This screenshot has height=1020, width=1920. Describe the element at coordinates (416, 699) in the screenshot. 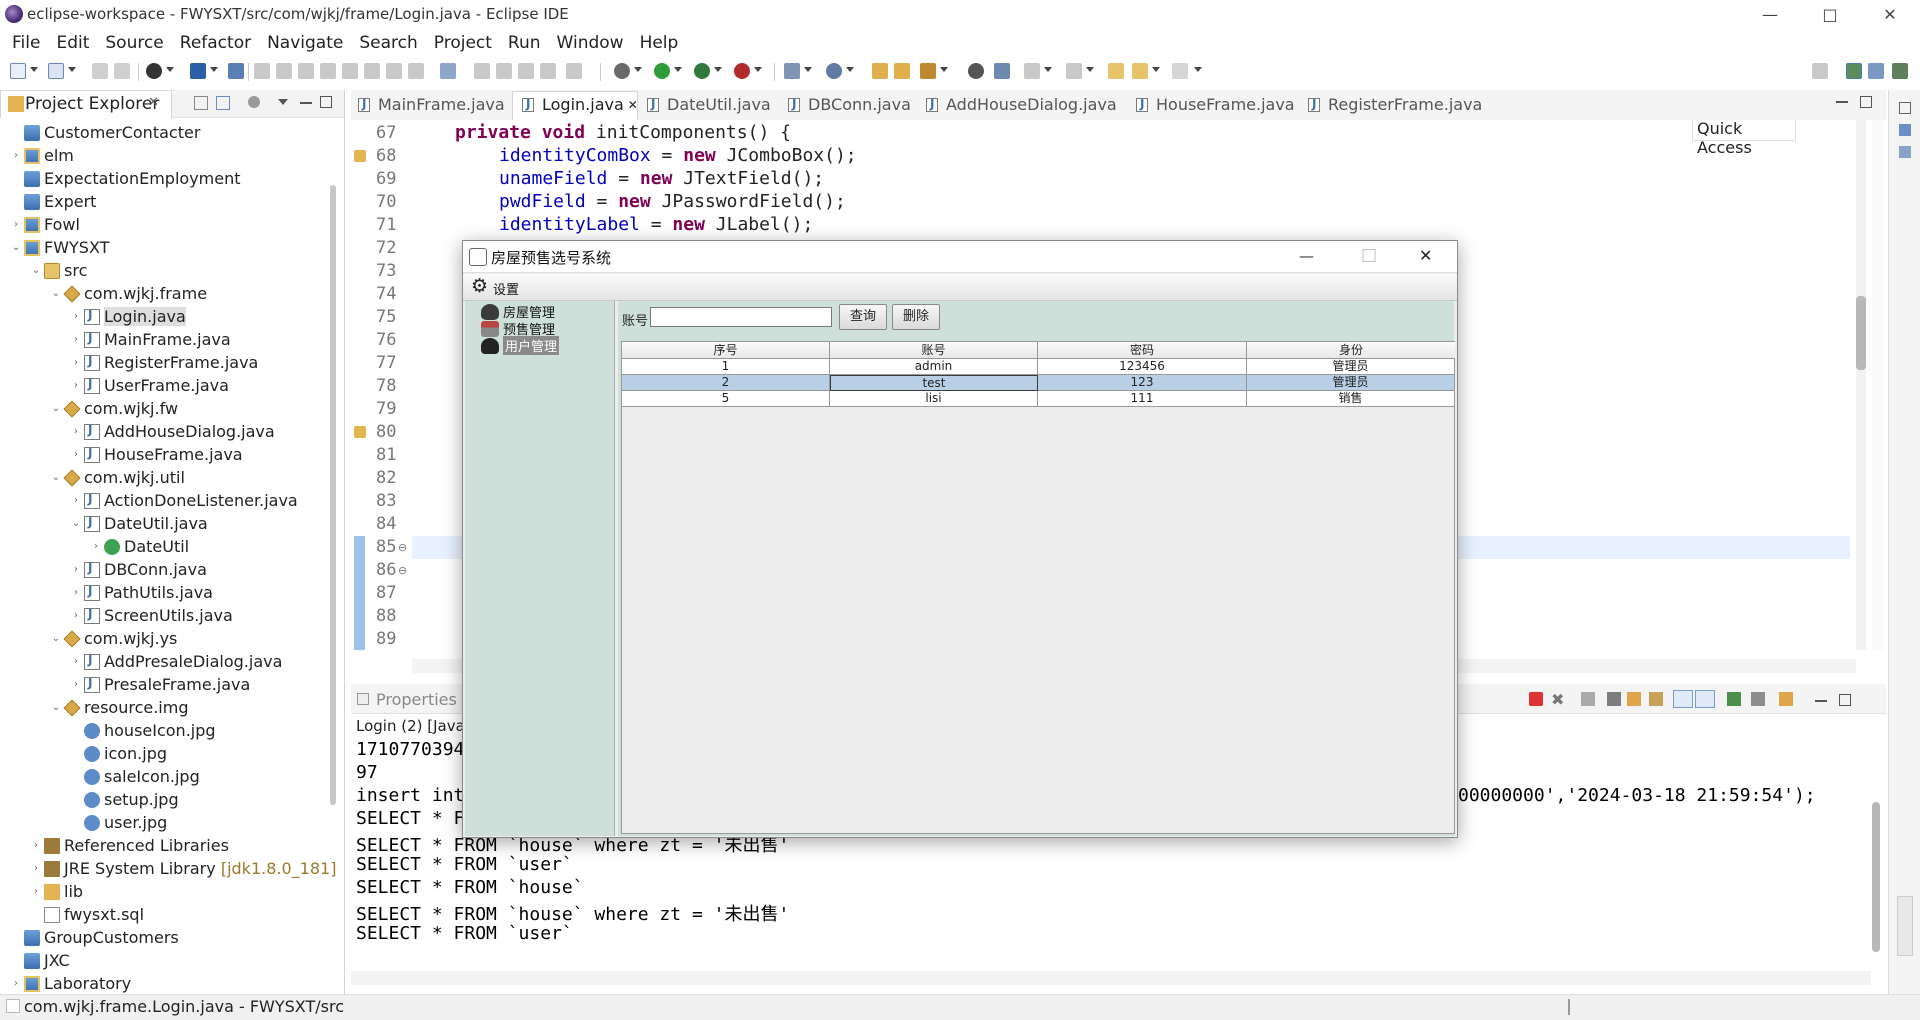

I see `properties-tab: Properties` at that location.